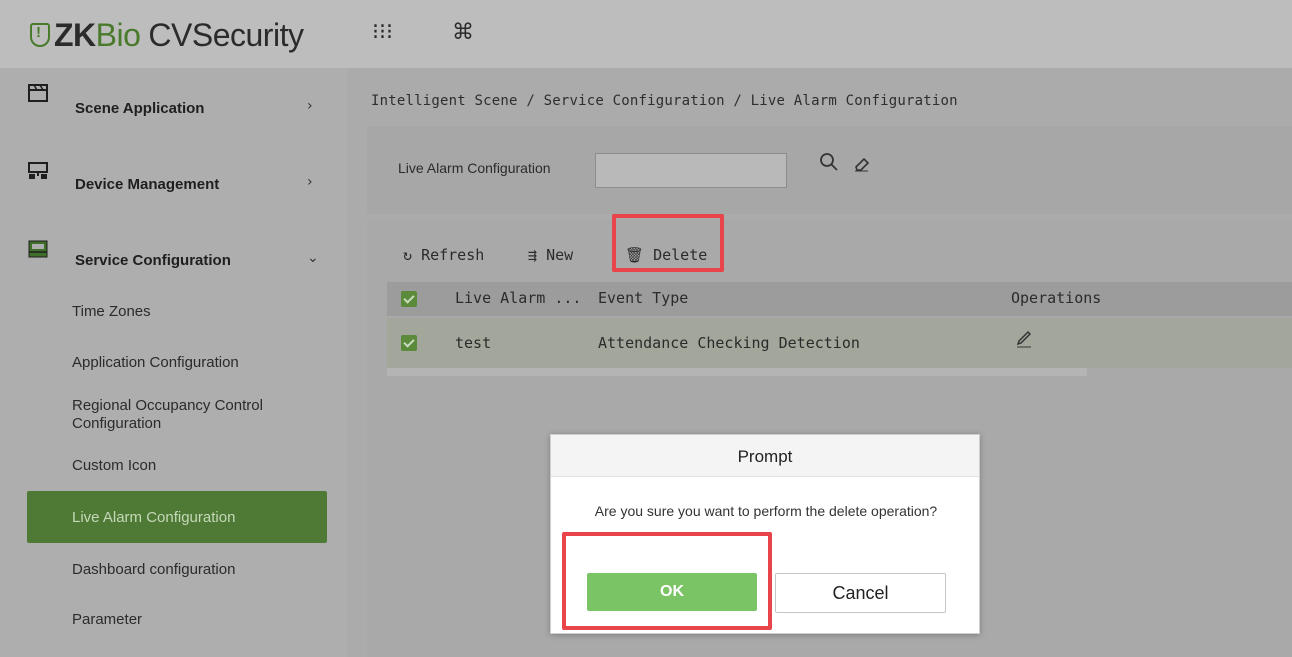  What do you see at coordinates (453, 255) in the screenshot?
I see `refresh-label: Refresh` at bounding box center [453, 255].